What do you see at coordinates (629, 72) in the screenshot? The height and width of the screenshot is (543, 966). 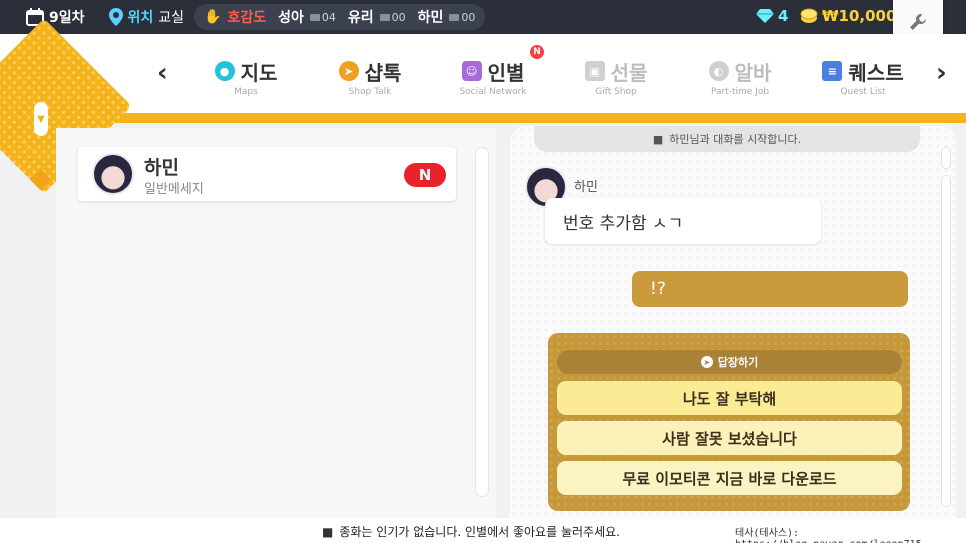 I see `tab-label: 선물` at bounding box center [629, 72].